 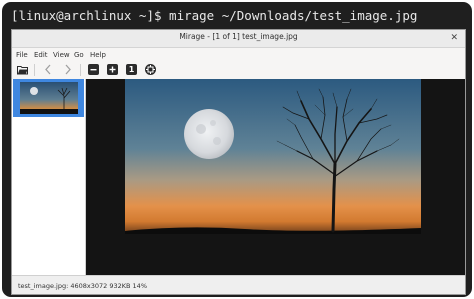 I want to click on thumbnail-image, so click(x=49, y=98).